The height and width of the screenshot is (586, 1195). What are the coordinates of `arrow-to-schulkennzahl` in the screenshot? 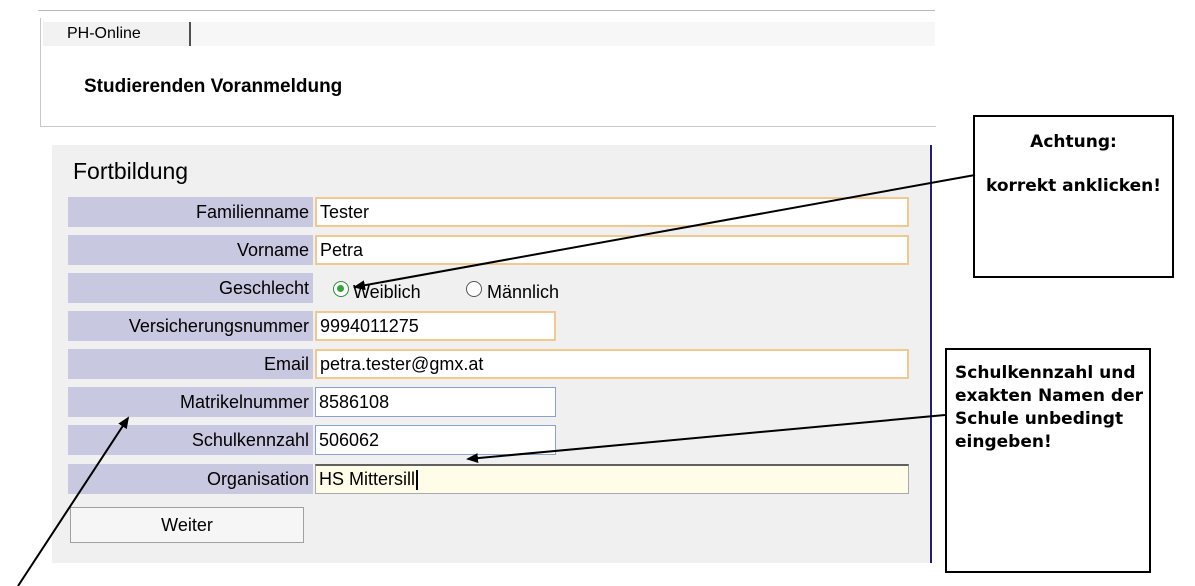 It's located at (706, 439).